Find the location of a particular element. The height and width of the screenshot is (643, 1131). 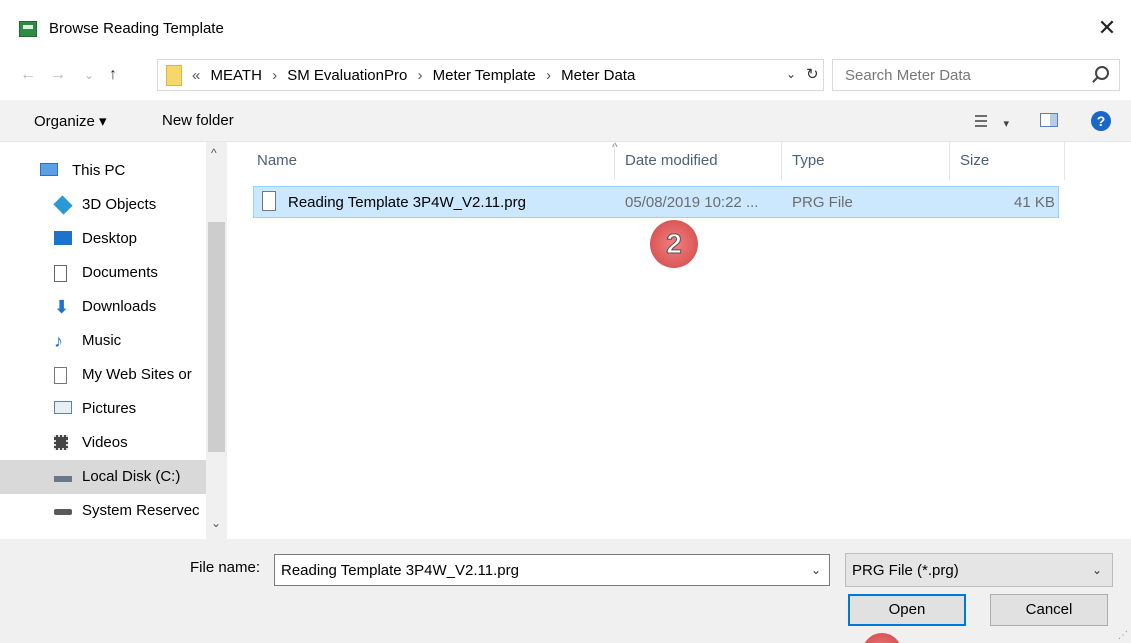

view-options-button: ▾ is located at coordinates (993, 121).